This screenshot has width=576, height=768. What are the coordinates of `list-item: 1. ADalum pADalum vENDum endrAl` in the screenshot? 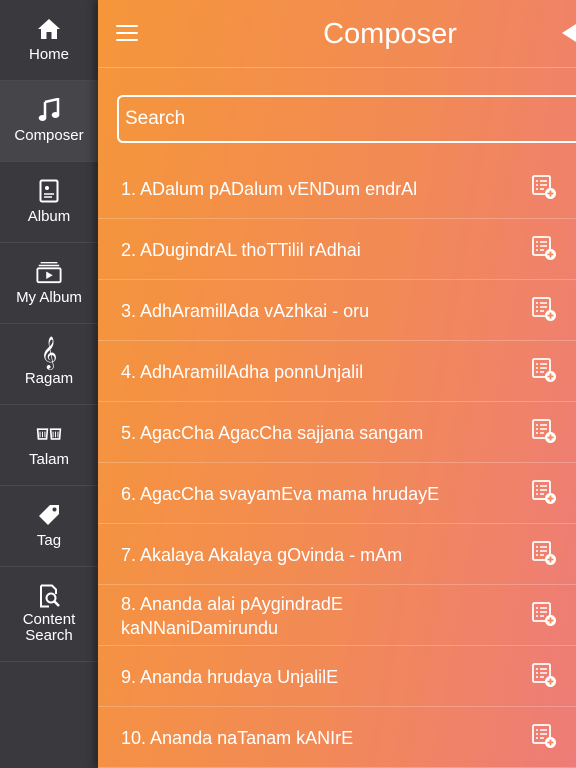 It's located at (337, 188).